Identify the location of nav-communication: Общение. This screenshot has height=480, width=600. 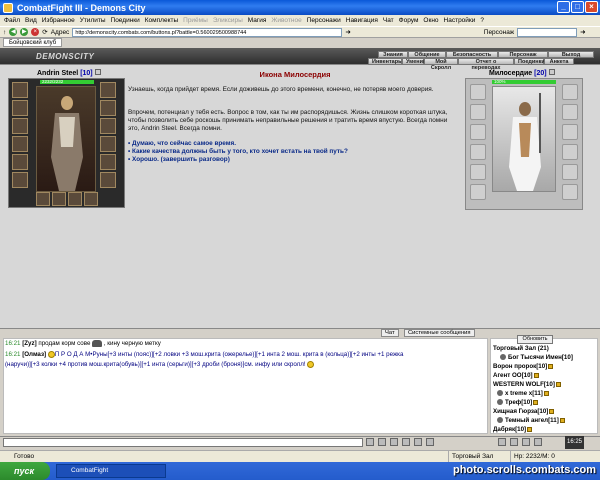
(427, 54).